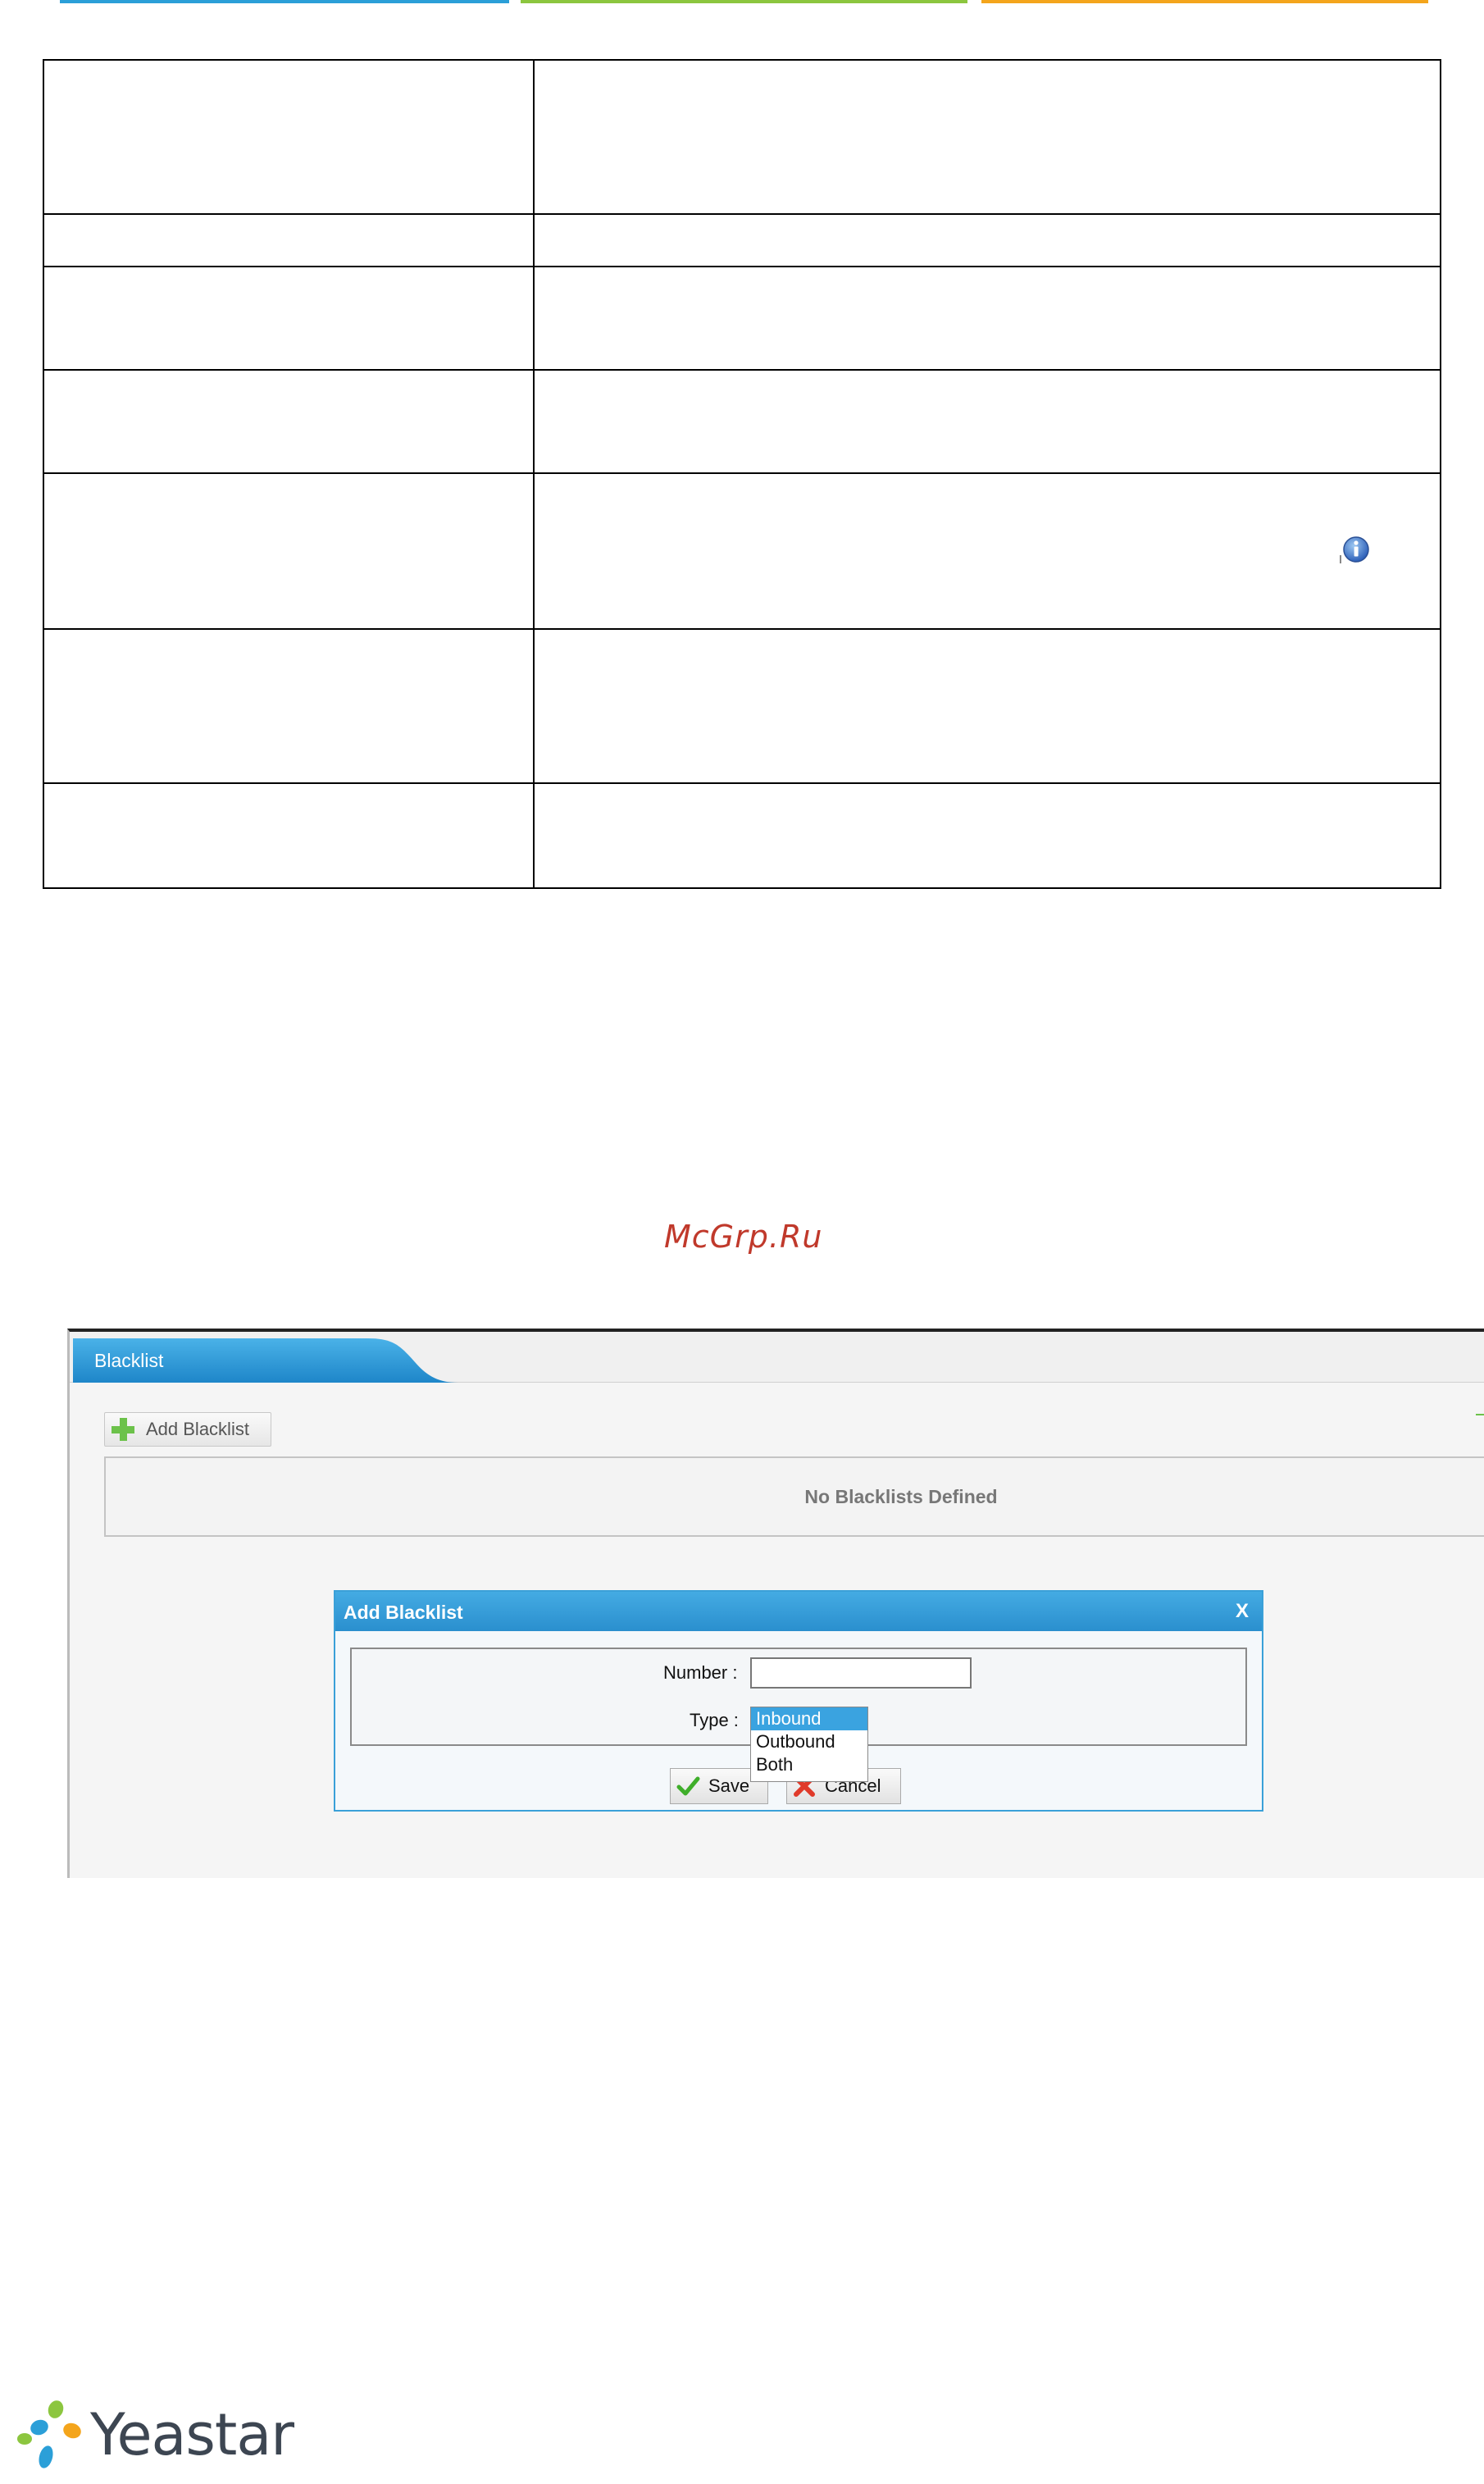 This screenshot has height=2484, width=1484. I want to click on check-icon, so click(688, 1786).